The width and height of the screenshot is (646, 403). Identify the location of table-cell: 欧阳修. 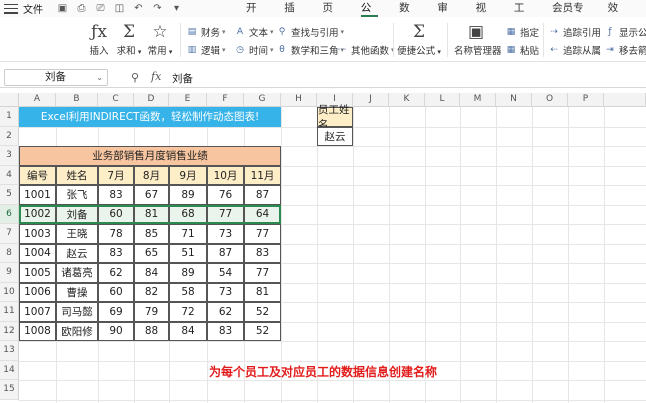
(77, 331).